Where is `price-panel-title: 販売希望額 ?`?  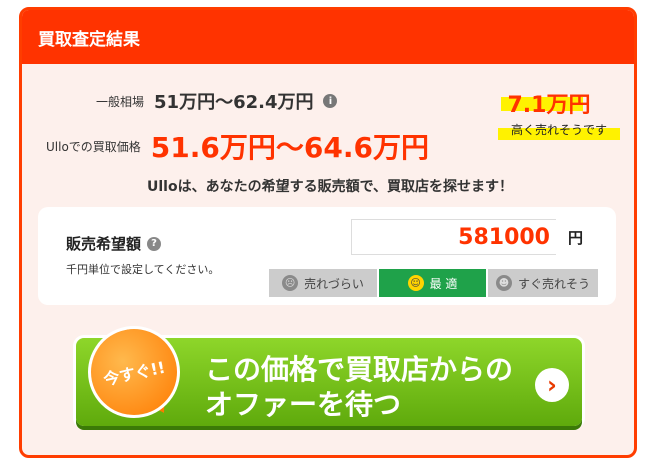 price-panel-title: 販売希望額 ? is located at coordinates (114, 243).